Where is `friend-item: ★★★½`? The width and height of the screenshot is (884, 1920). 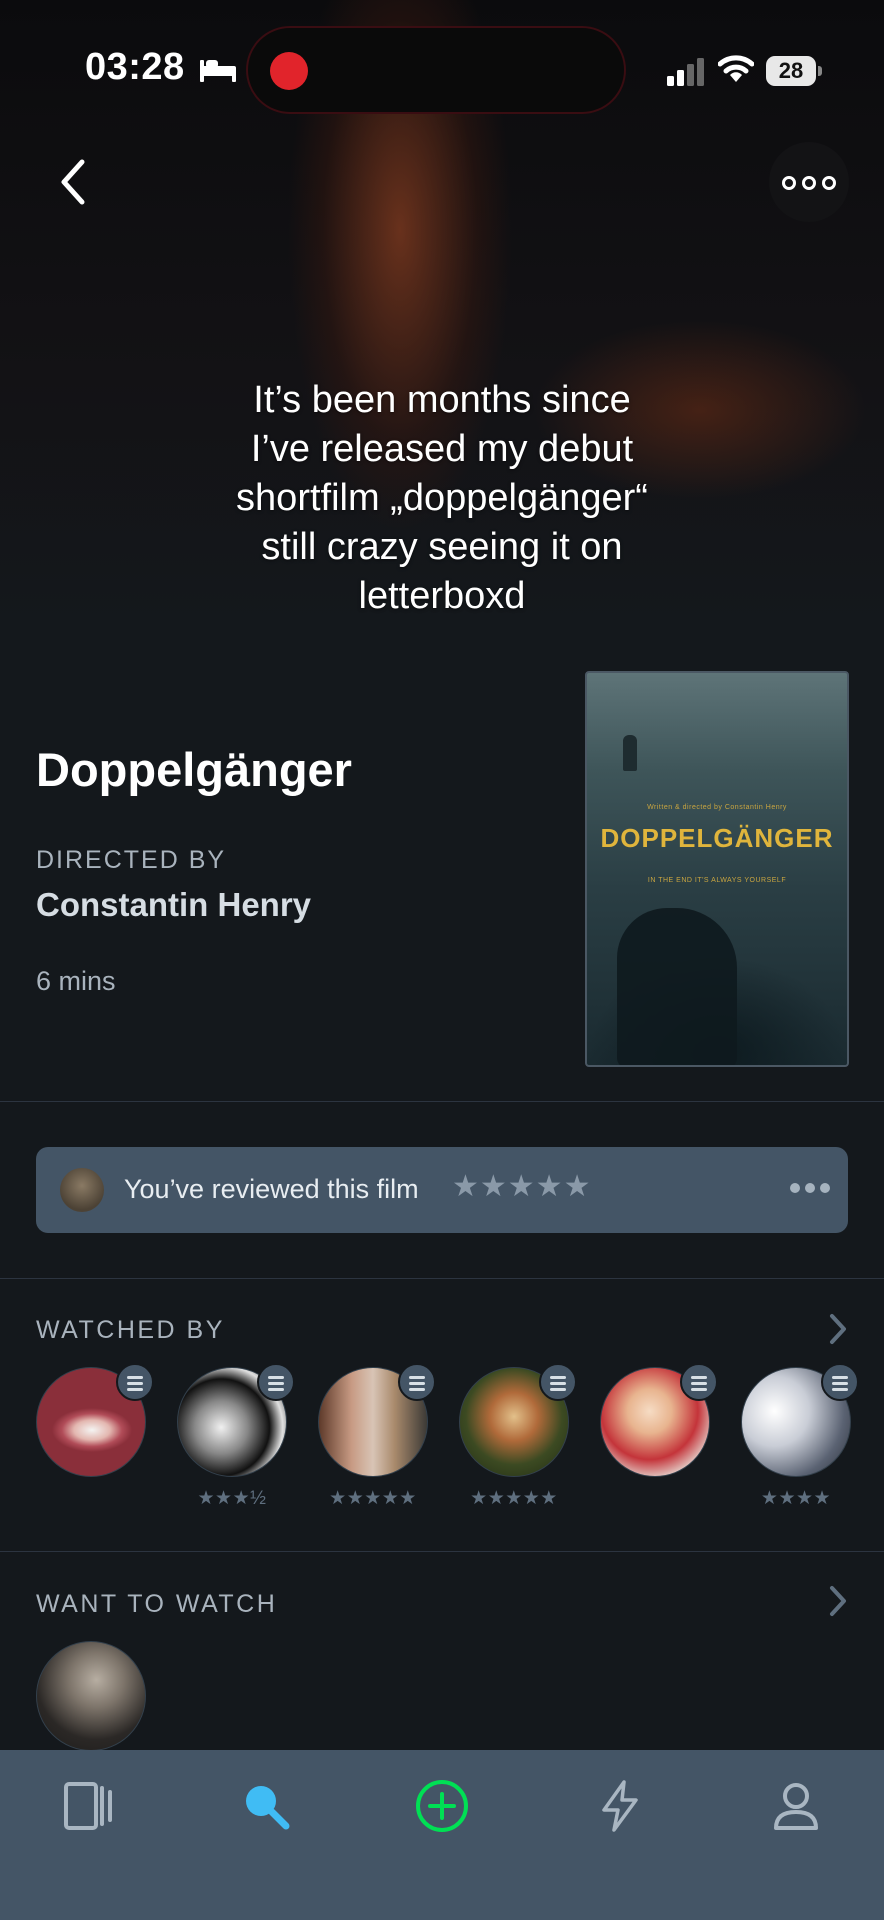 friend-item: ★★★½ is located at coordinates (236, 1440).